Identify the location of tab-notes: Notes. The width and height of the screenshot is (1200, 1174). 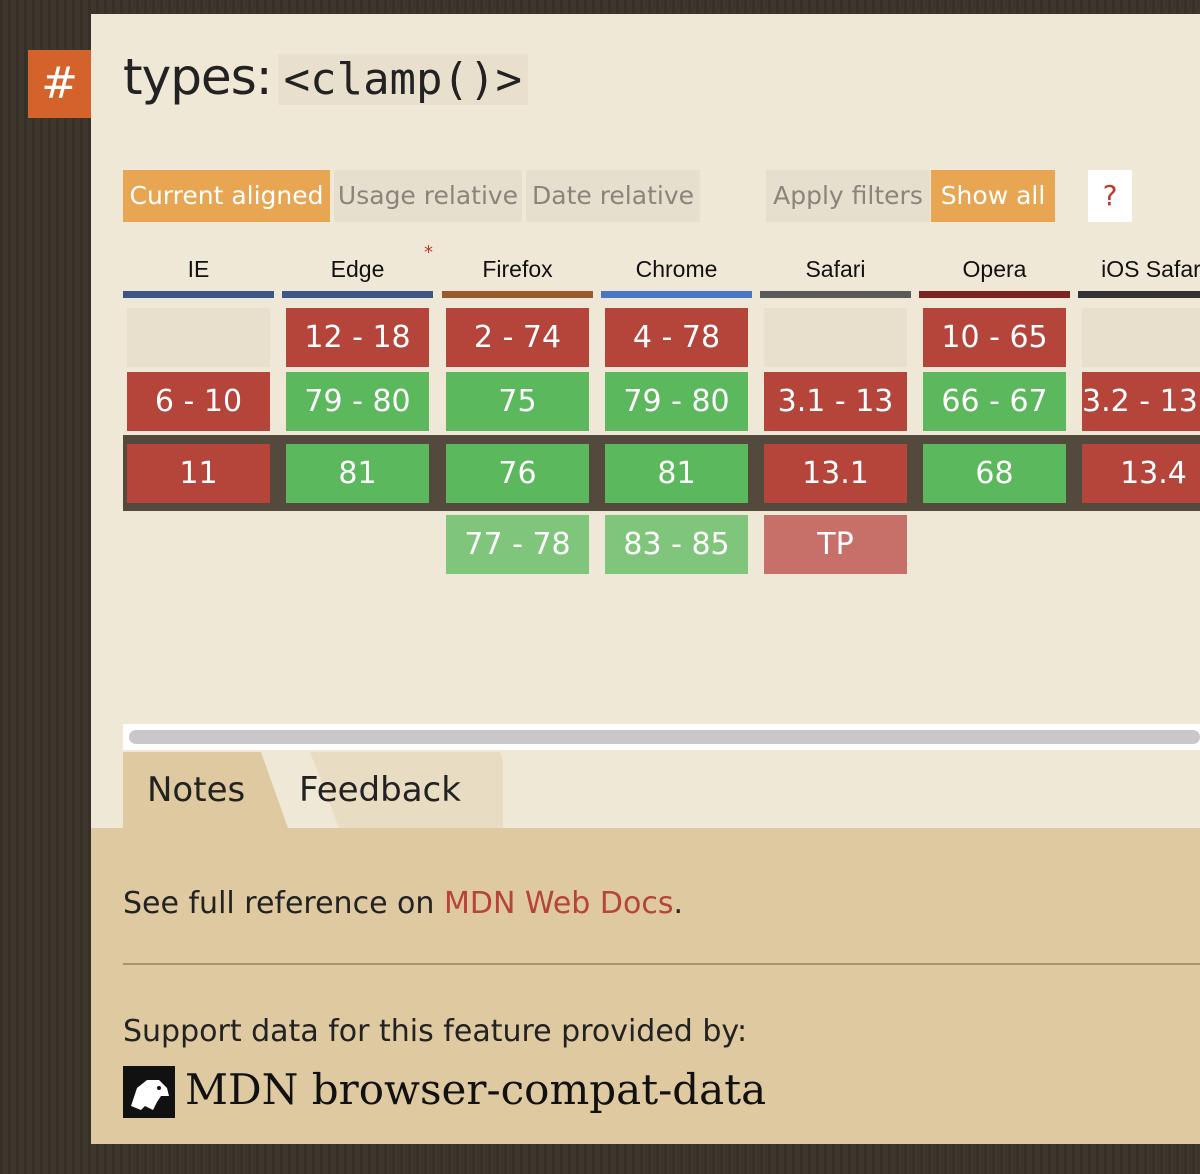
(196, 790).